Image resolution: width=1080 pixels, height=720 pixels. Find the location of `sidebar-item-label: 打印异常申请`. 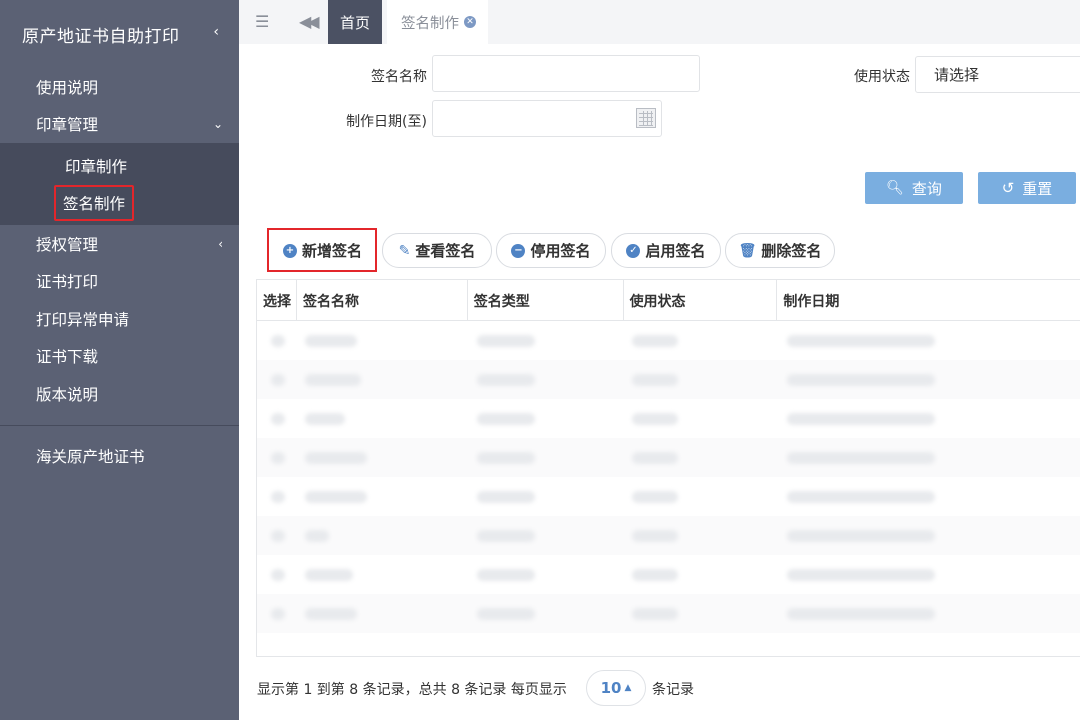

sidebar-item-label: 打印异常申请 is located at coordinates (83, 319).